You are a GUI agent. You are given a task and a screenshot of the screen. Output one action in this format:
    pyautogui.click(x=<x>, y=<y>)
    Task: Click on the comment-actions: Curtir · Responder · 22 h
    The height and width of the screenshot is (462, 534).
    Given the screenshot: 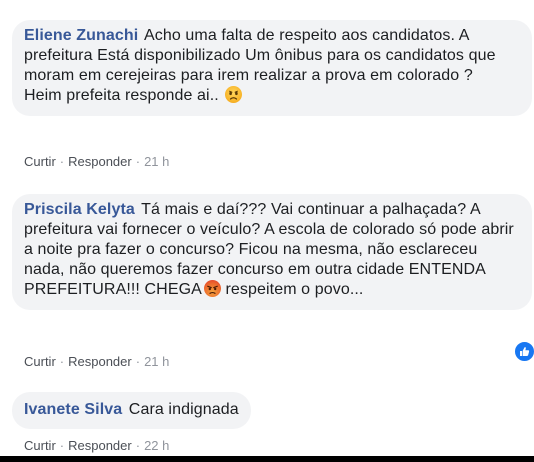 What is the action you would take?
    pyautogui.click(x=96, y=446)
    